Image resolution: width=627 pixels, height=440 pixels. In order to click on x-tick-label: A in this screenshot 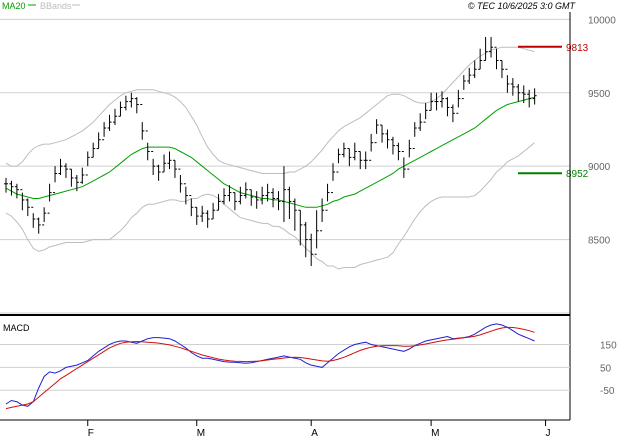, I will do `click(314, 433)`.